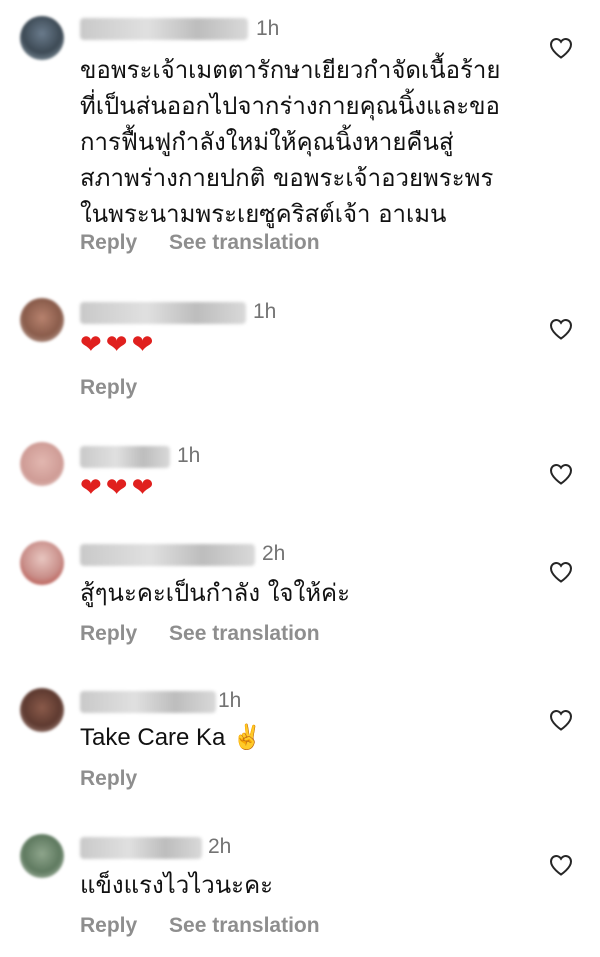  Describe the element at coordinates (171, 737) in the screenshot. I see `comment-text: Take Care Ka ✌` at that location.